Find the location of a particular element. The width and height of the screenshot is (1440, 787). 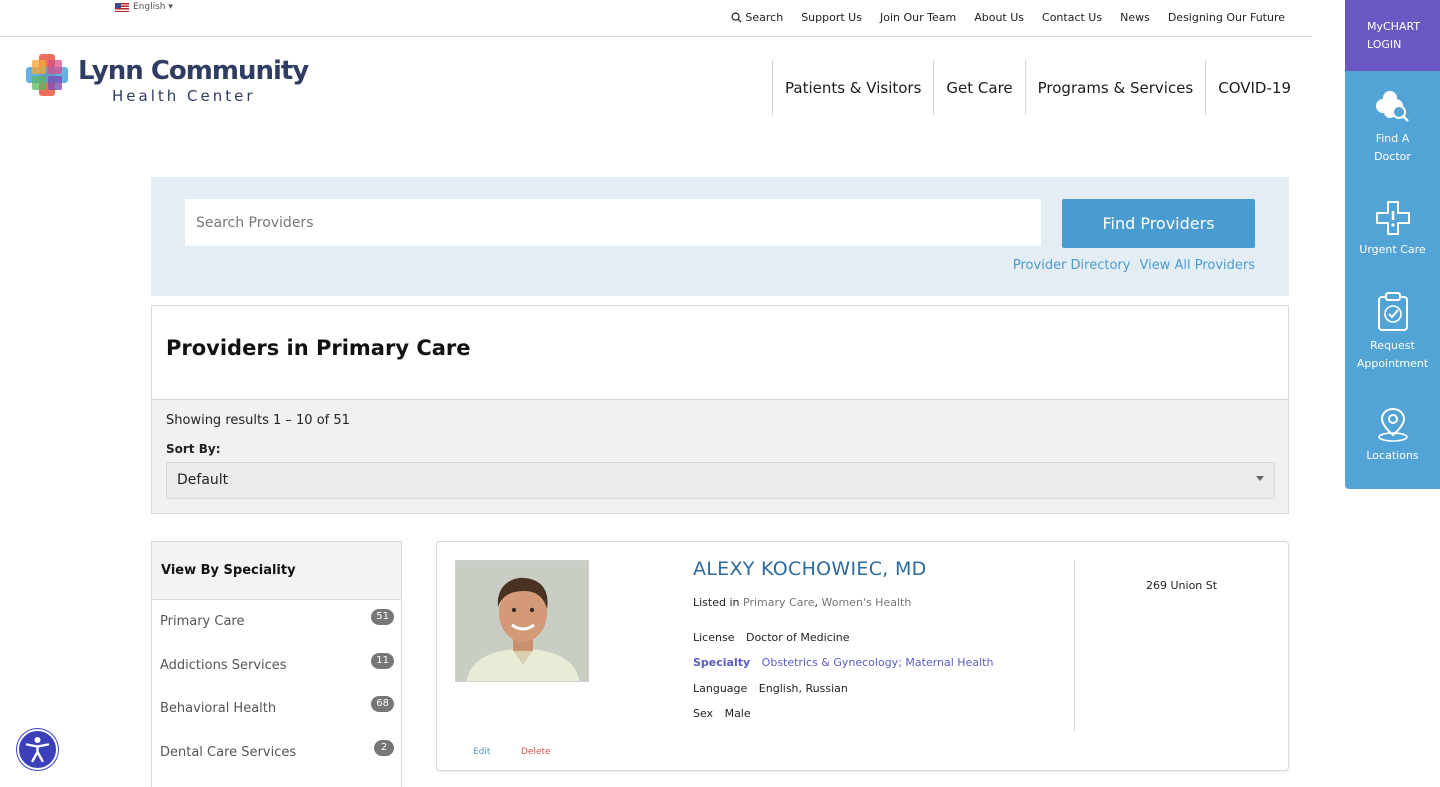

nav-get-care: Get Care is located at coordinates (978, 87).